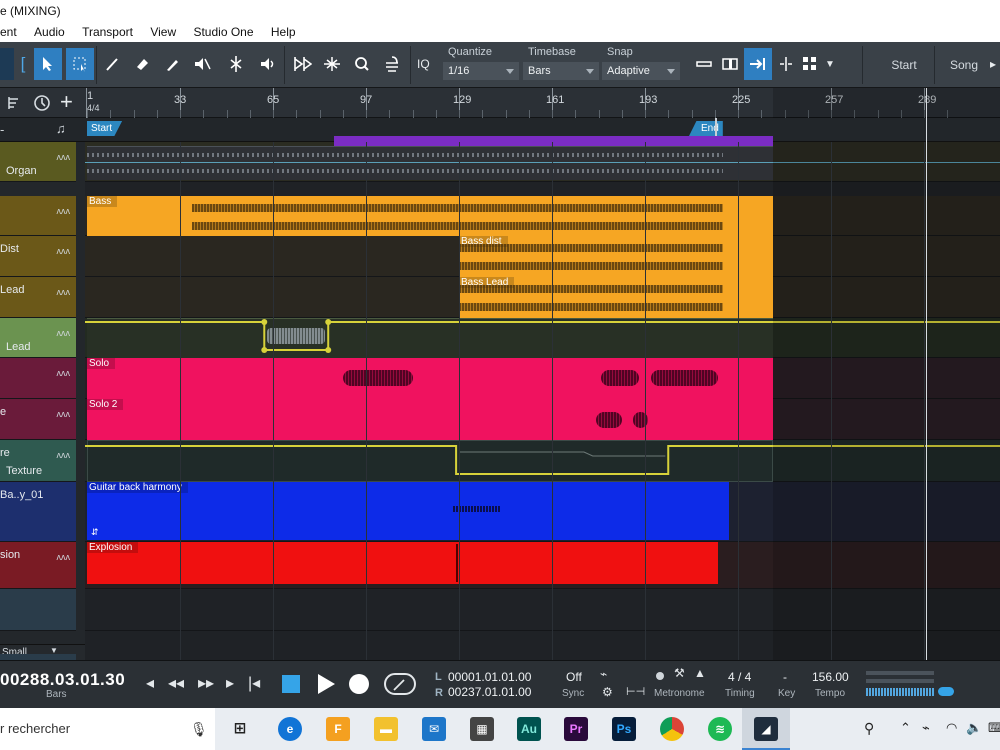  What do you see at coordinates (739, 677) in the screenshot?
I see `timing-value: 4 / 4` at bounding box center [739, 677].